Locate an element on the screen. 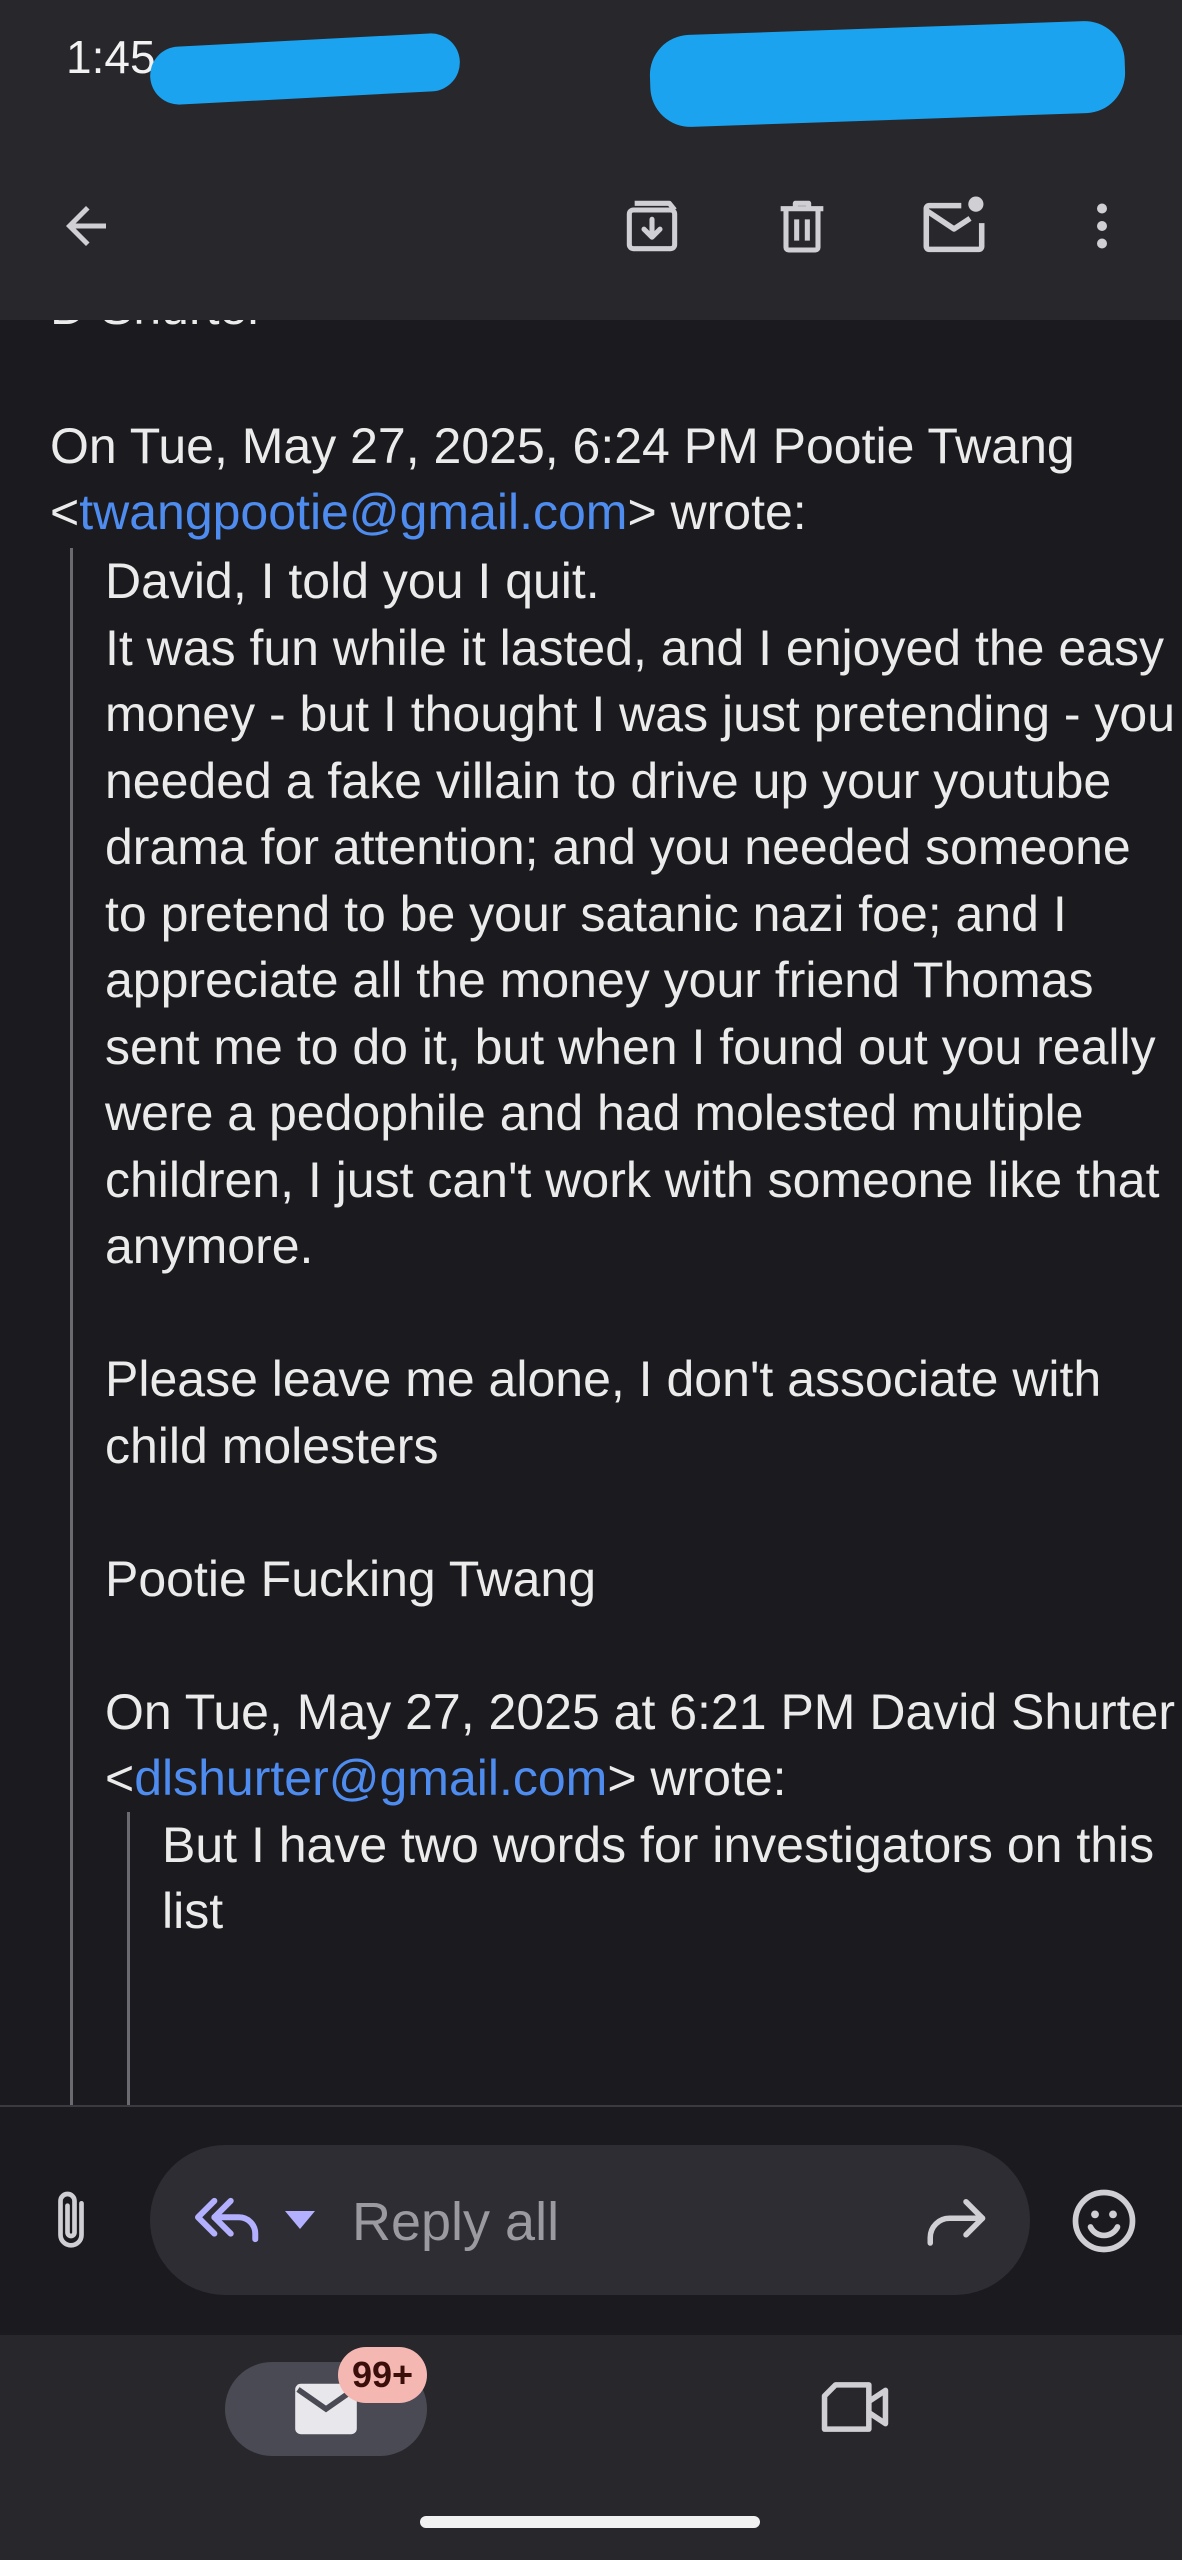  emoji-icon is located at coordinates (1104, 2221).